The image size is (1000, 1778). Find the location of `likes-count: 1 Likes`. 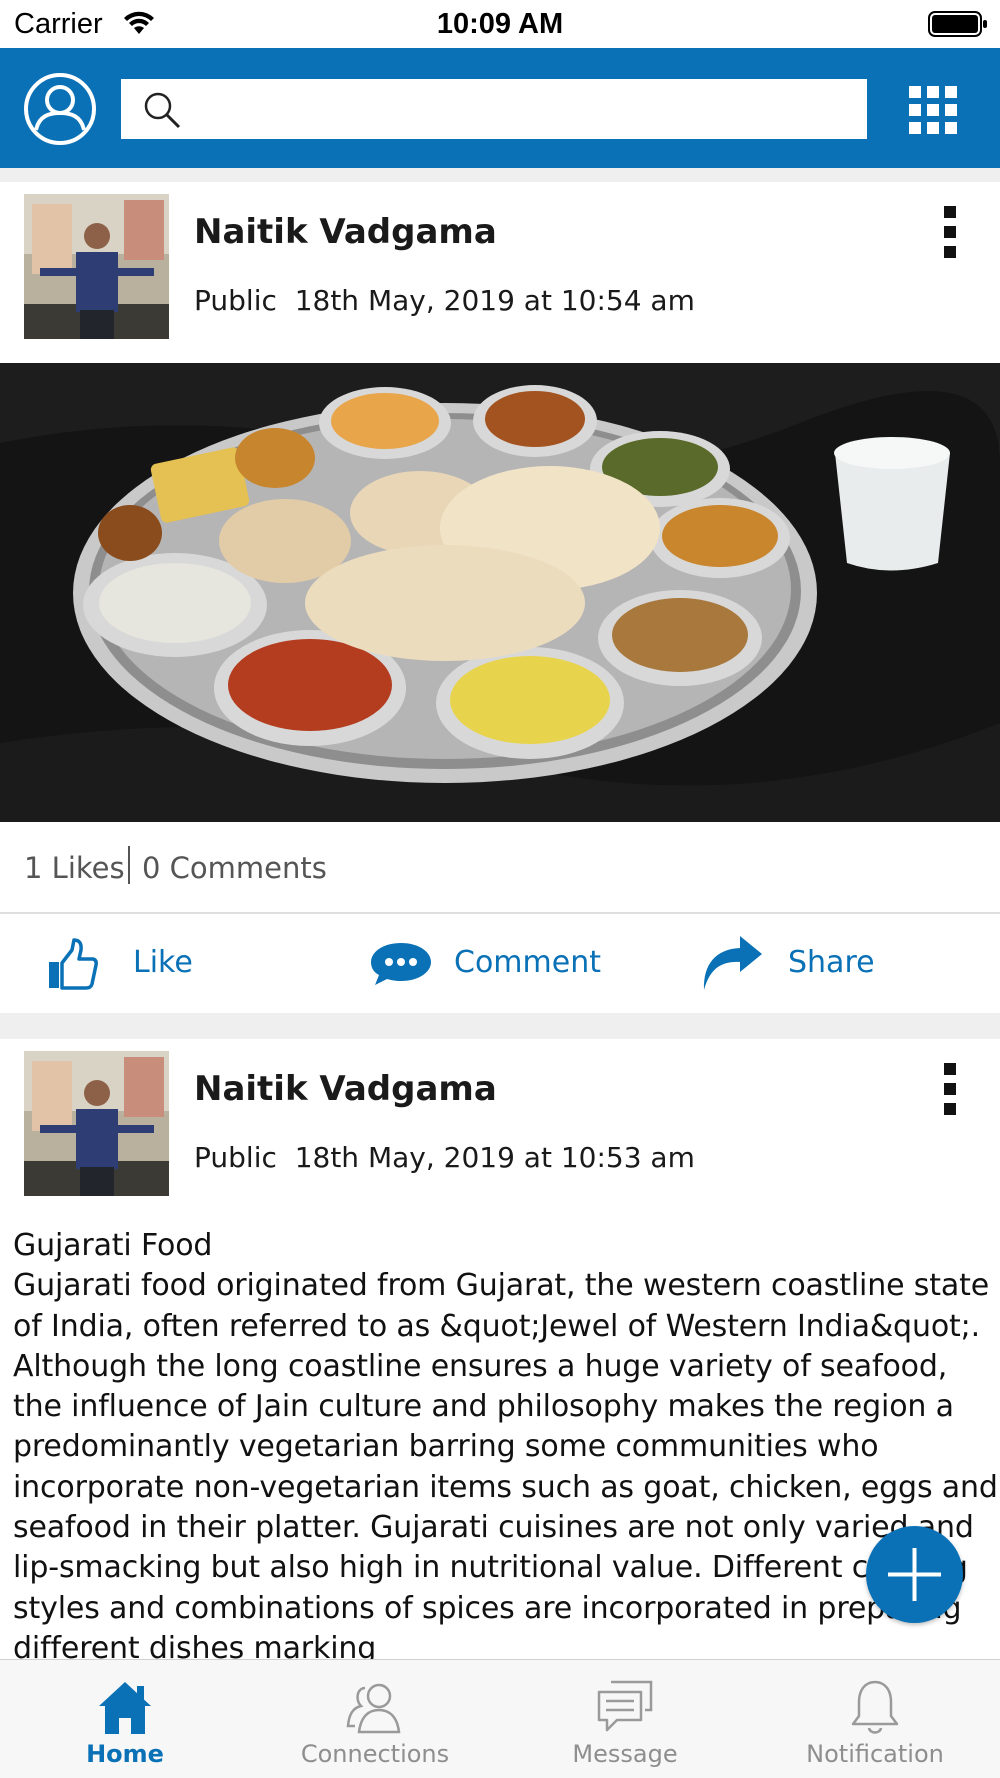

likes-count: 1 Likes is located at coordinates (74, 868).